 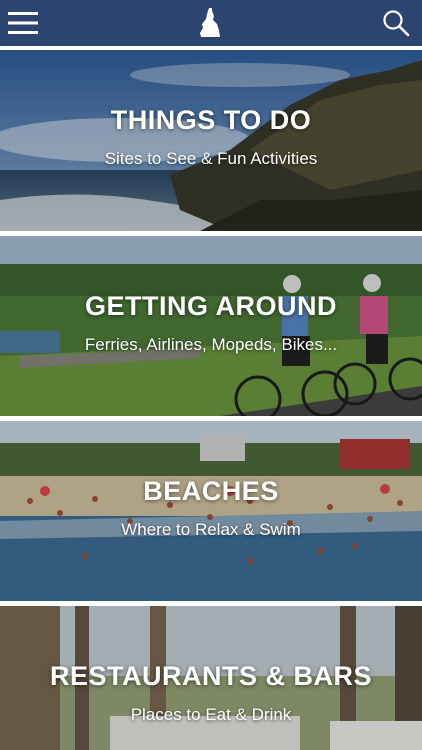 I want to click on tile-title: RESTAURANTS & BARS, so click(x=210, y=676).